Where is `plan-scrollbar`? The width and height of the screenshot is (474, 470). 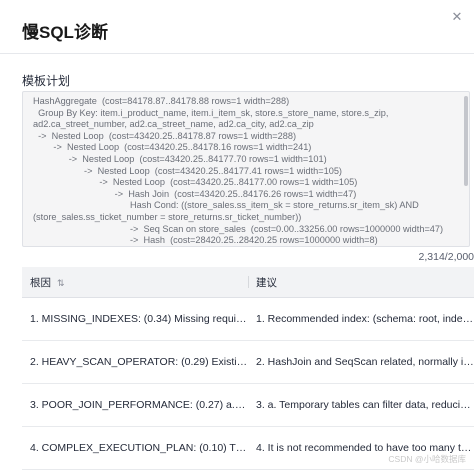 plan-scrollbar is located at coordinates (466, 169).